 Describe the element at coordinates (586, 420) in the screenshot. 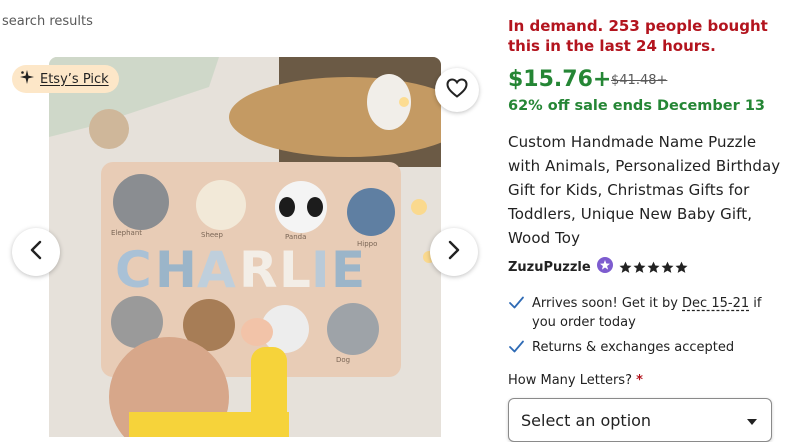

I see `select-value: Select an option` at that location.